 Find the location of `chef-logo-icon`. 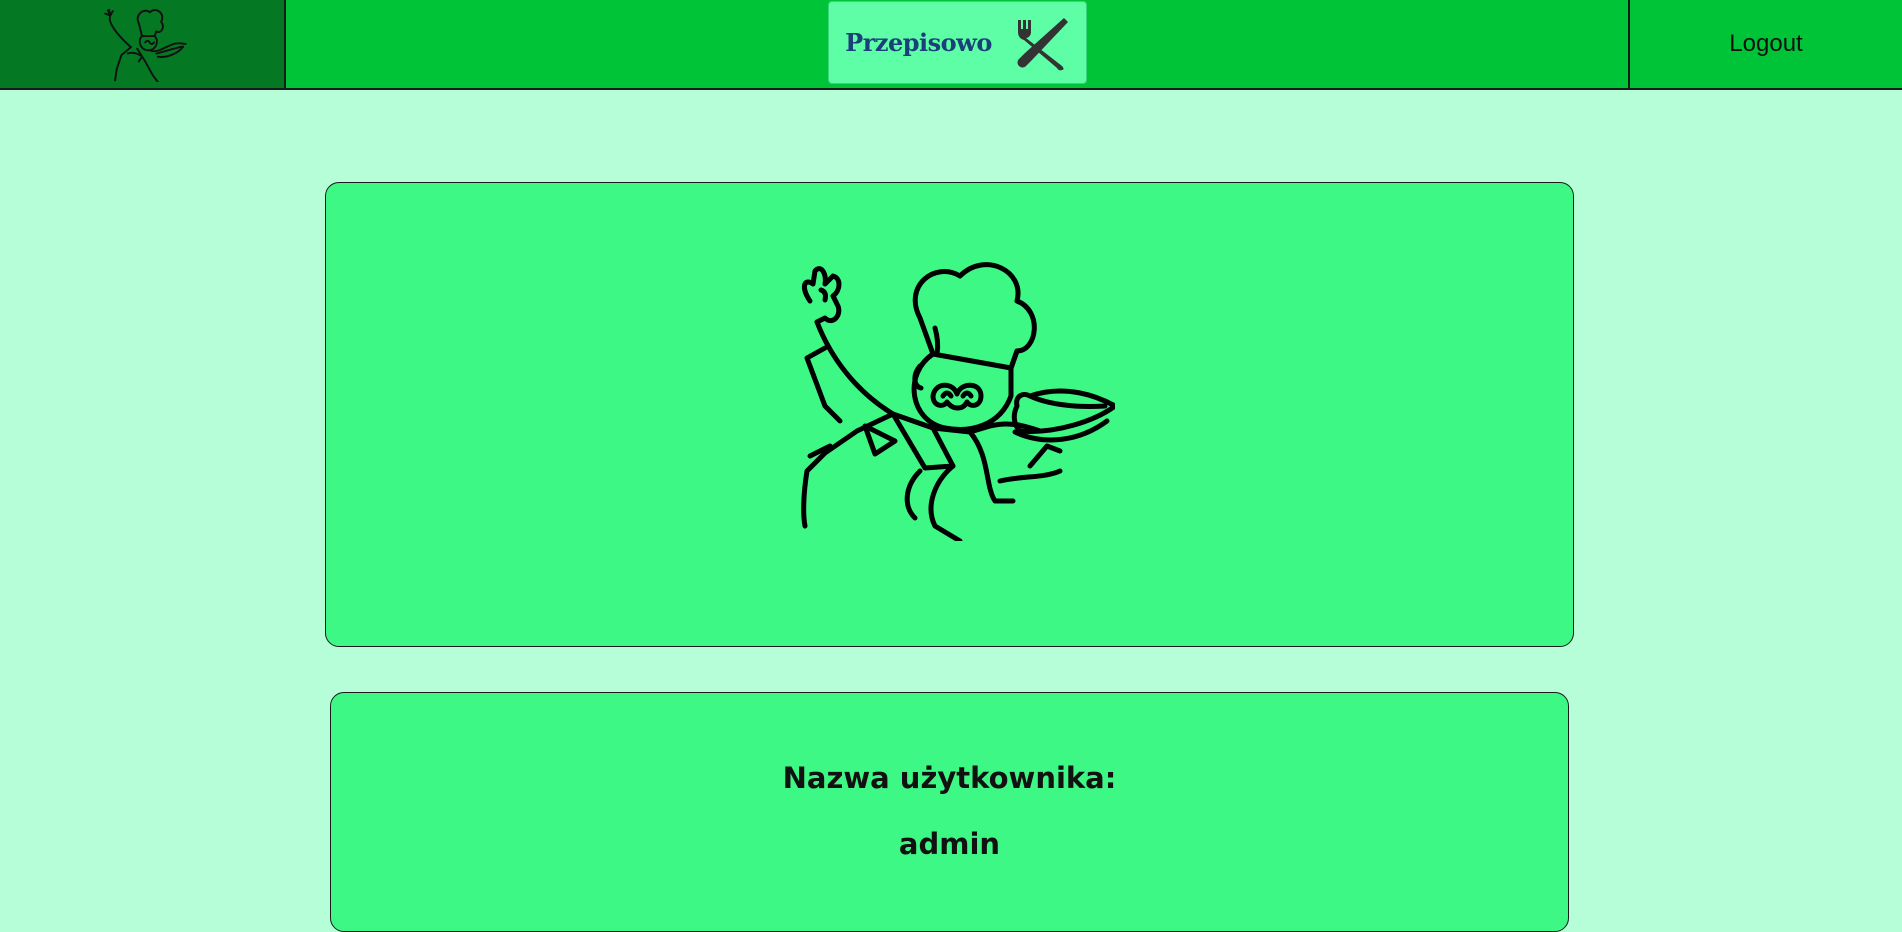

chef-logo-icon is located at coordinates (145, 45).